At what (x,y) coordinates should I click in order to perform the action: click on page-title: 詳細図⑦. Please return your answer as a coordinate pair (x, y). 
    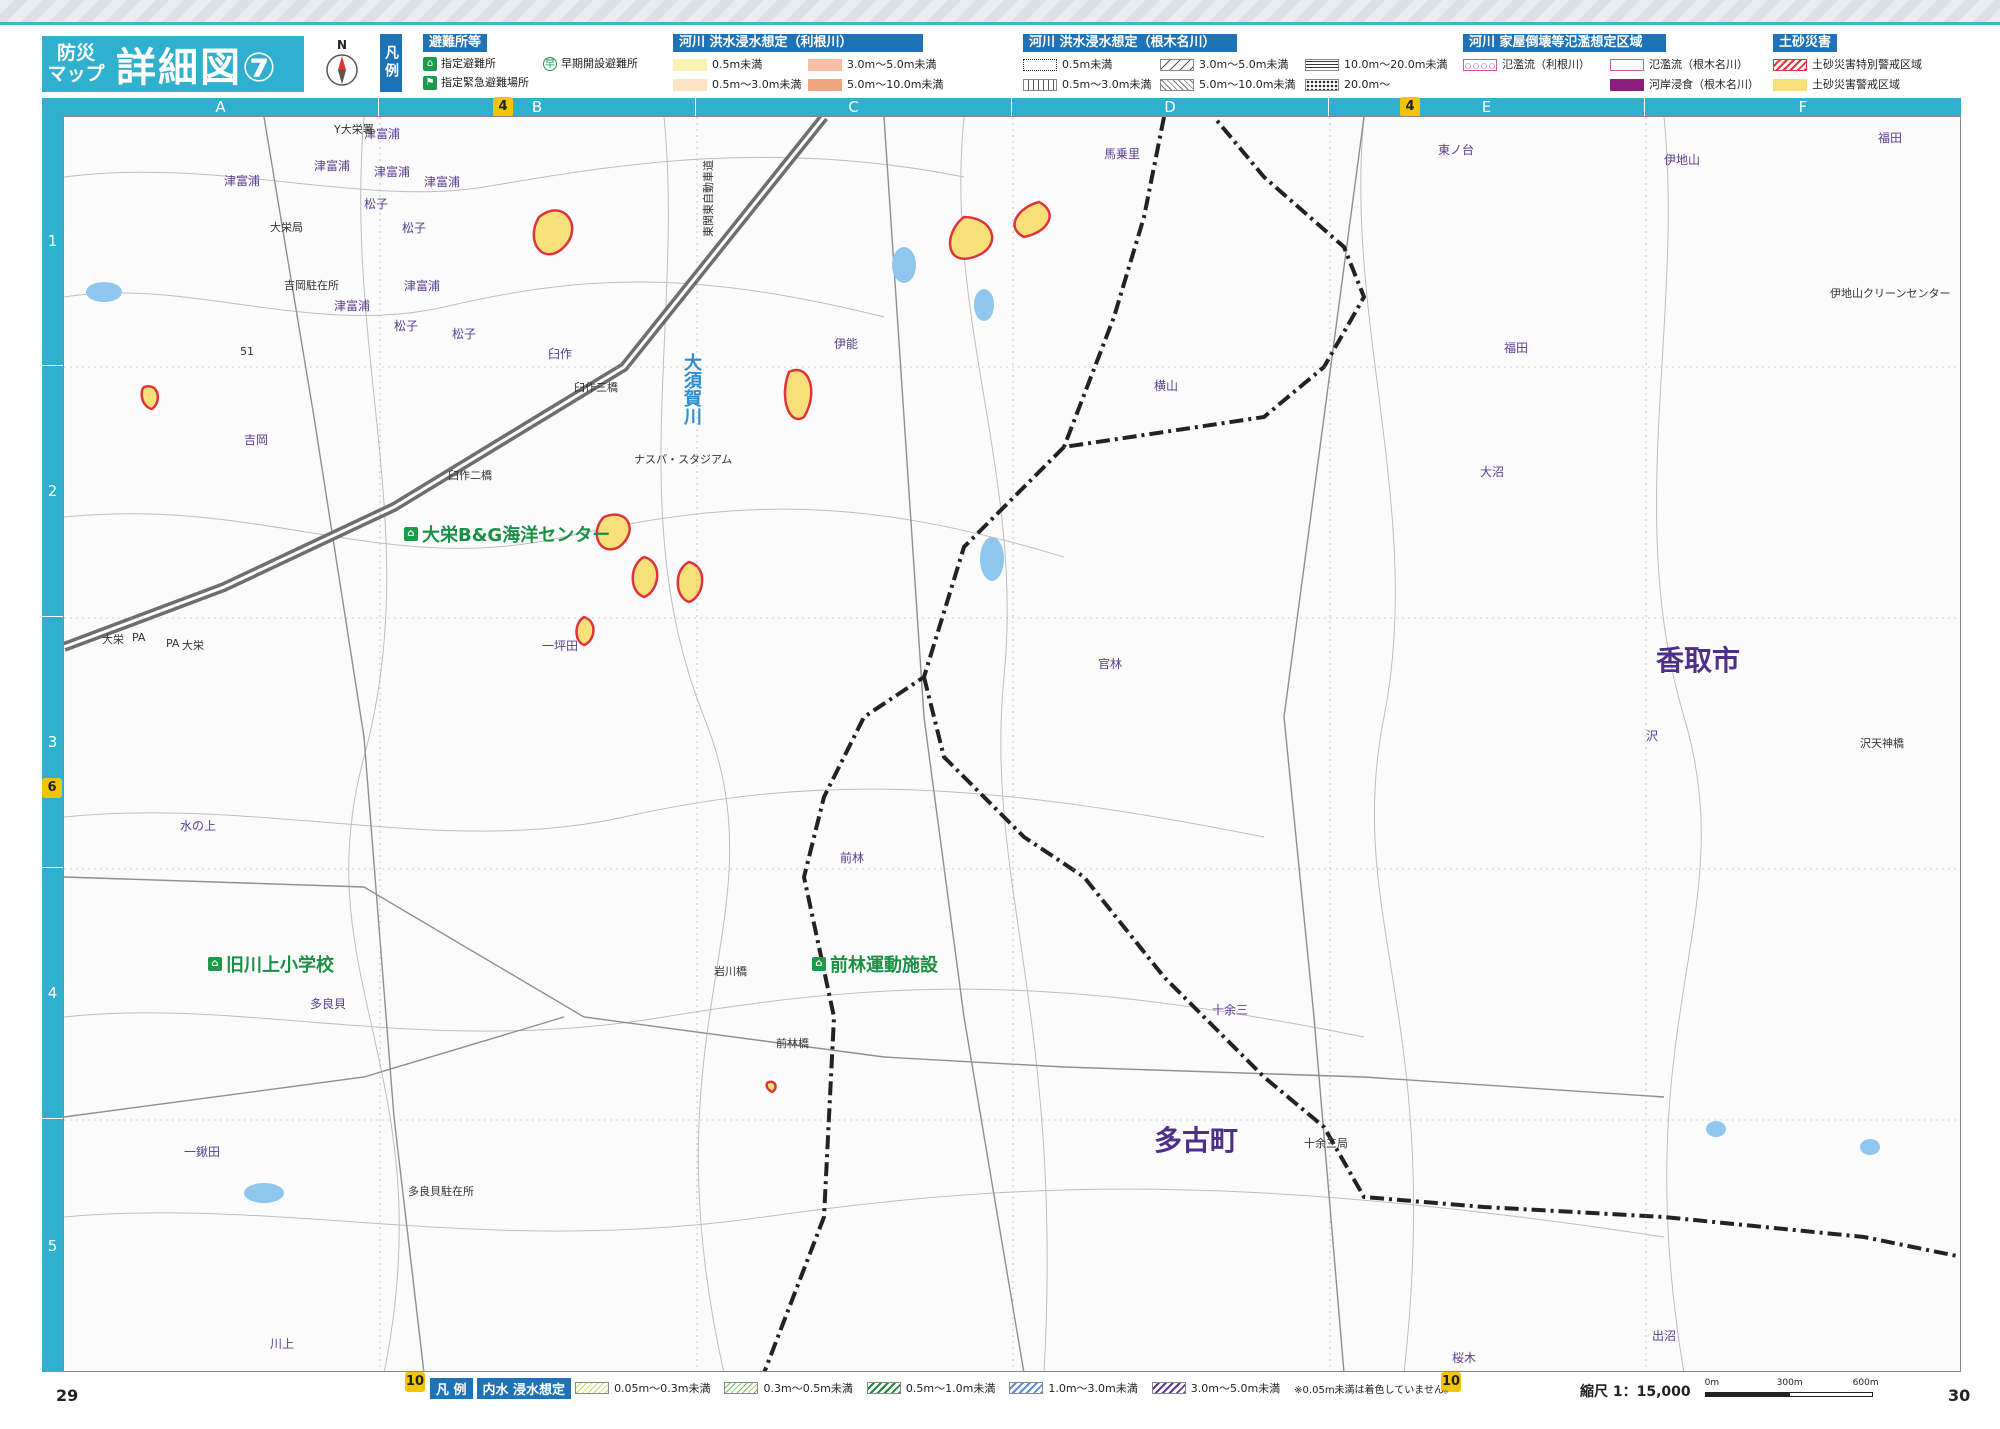
    Looking at the image, I should click on (197, 68).